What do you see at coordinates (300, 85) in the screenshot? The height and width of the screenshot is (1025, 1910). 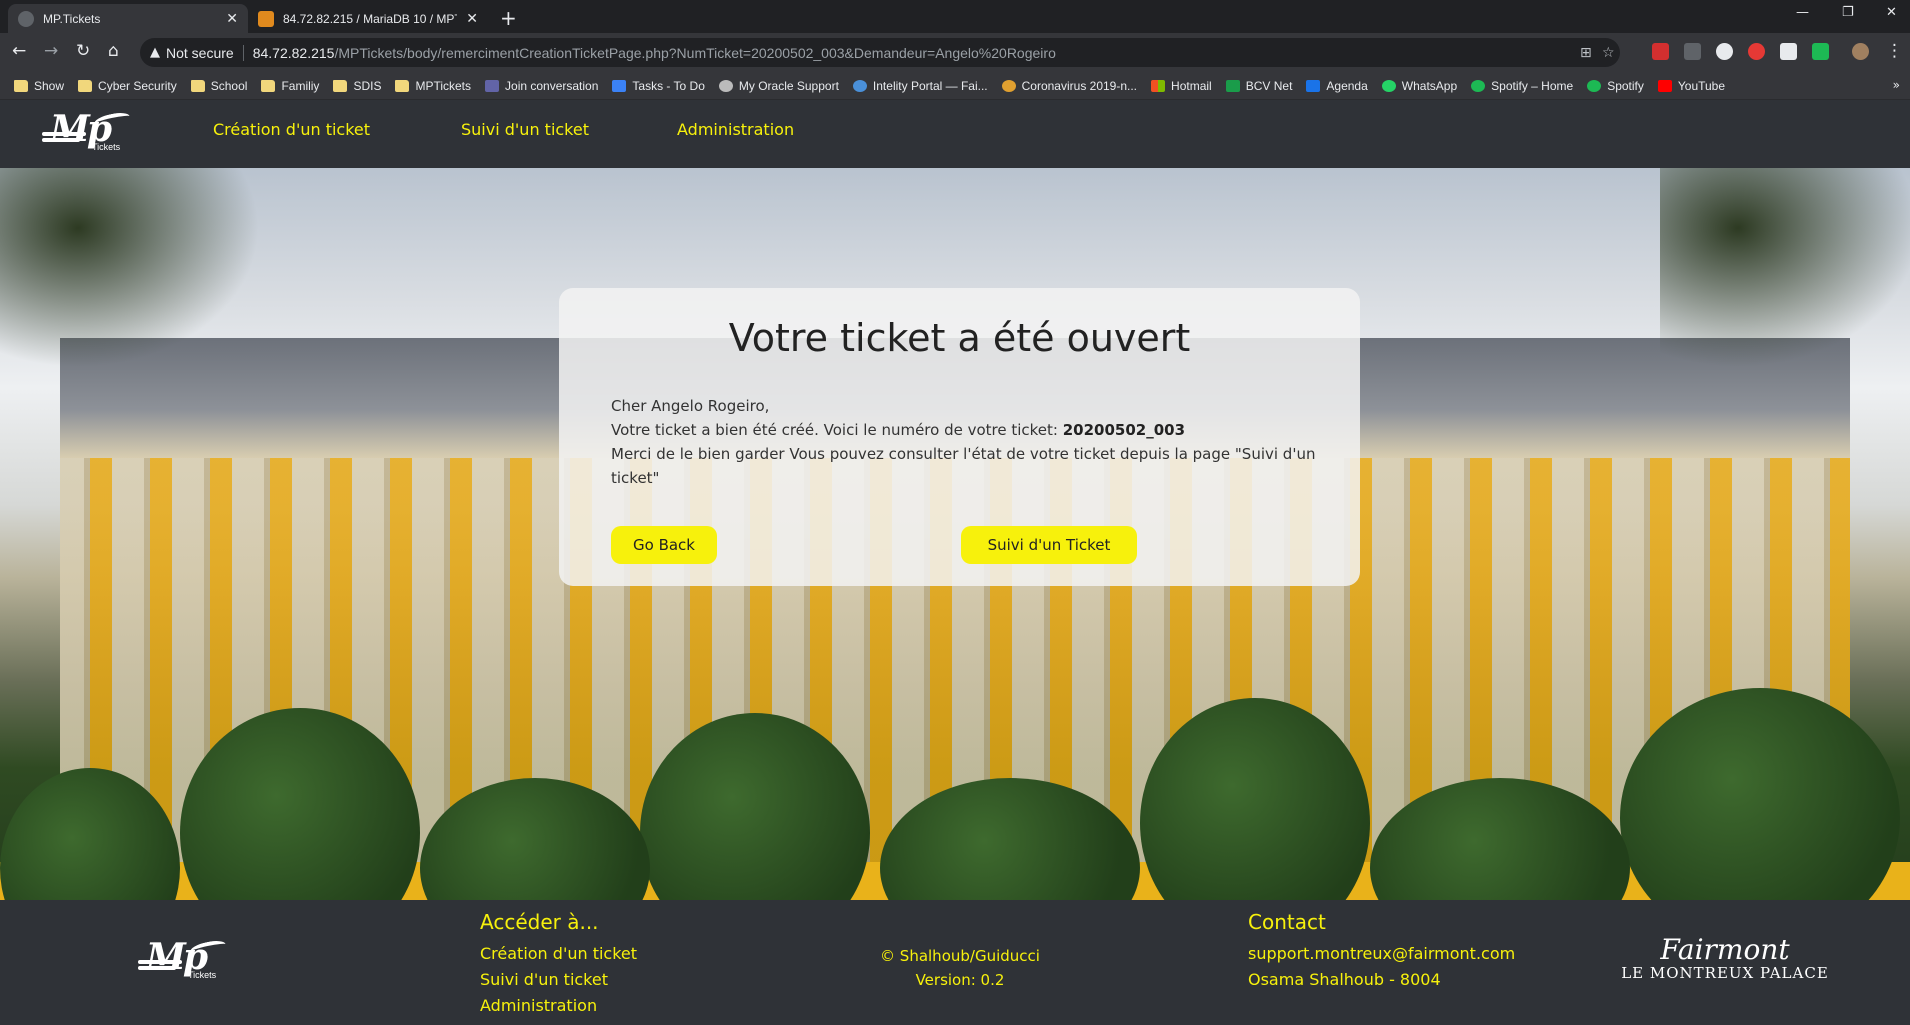 I see `bookmark-label: Familiy` at bounding box center [300, 85].